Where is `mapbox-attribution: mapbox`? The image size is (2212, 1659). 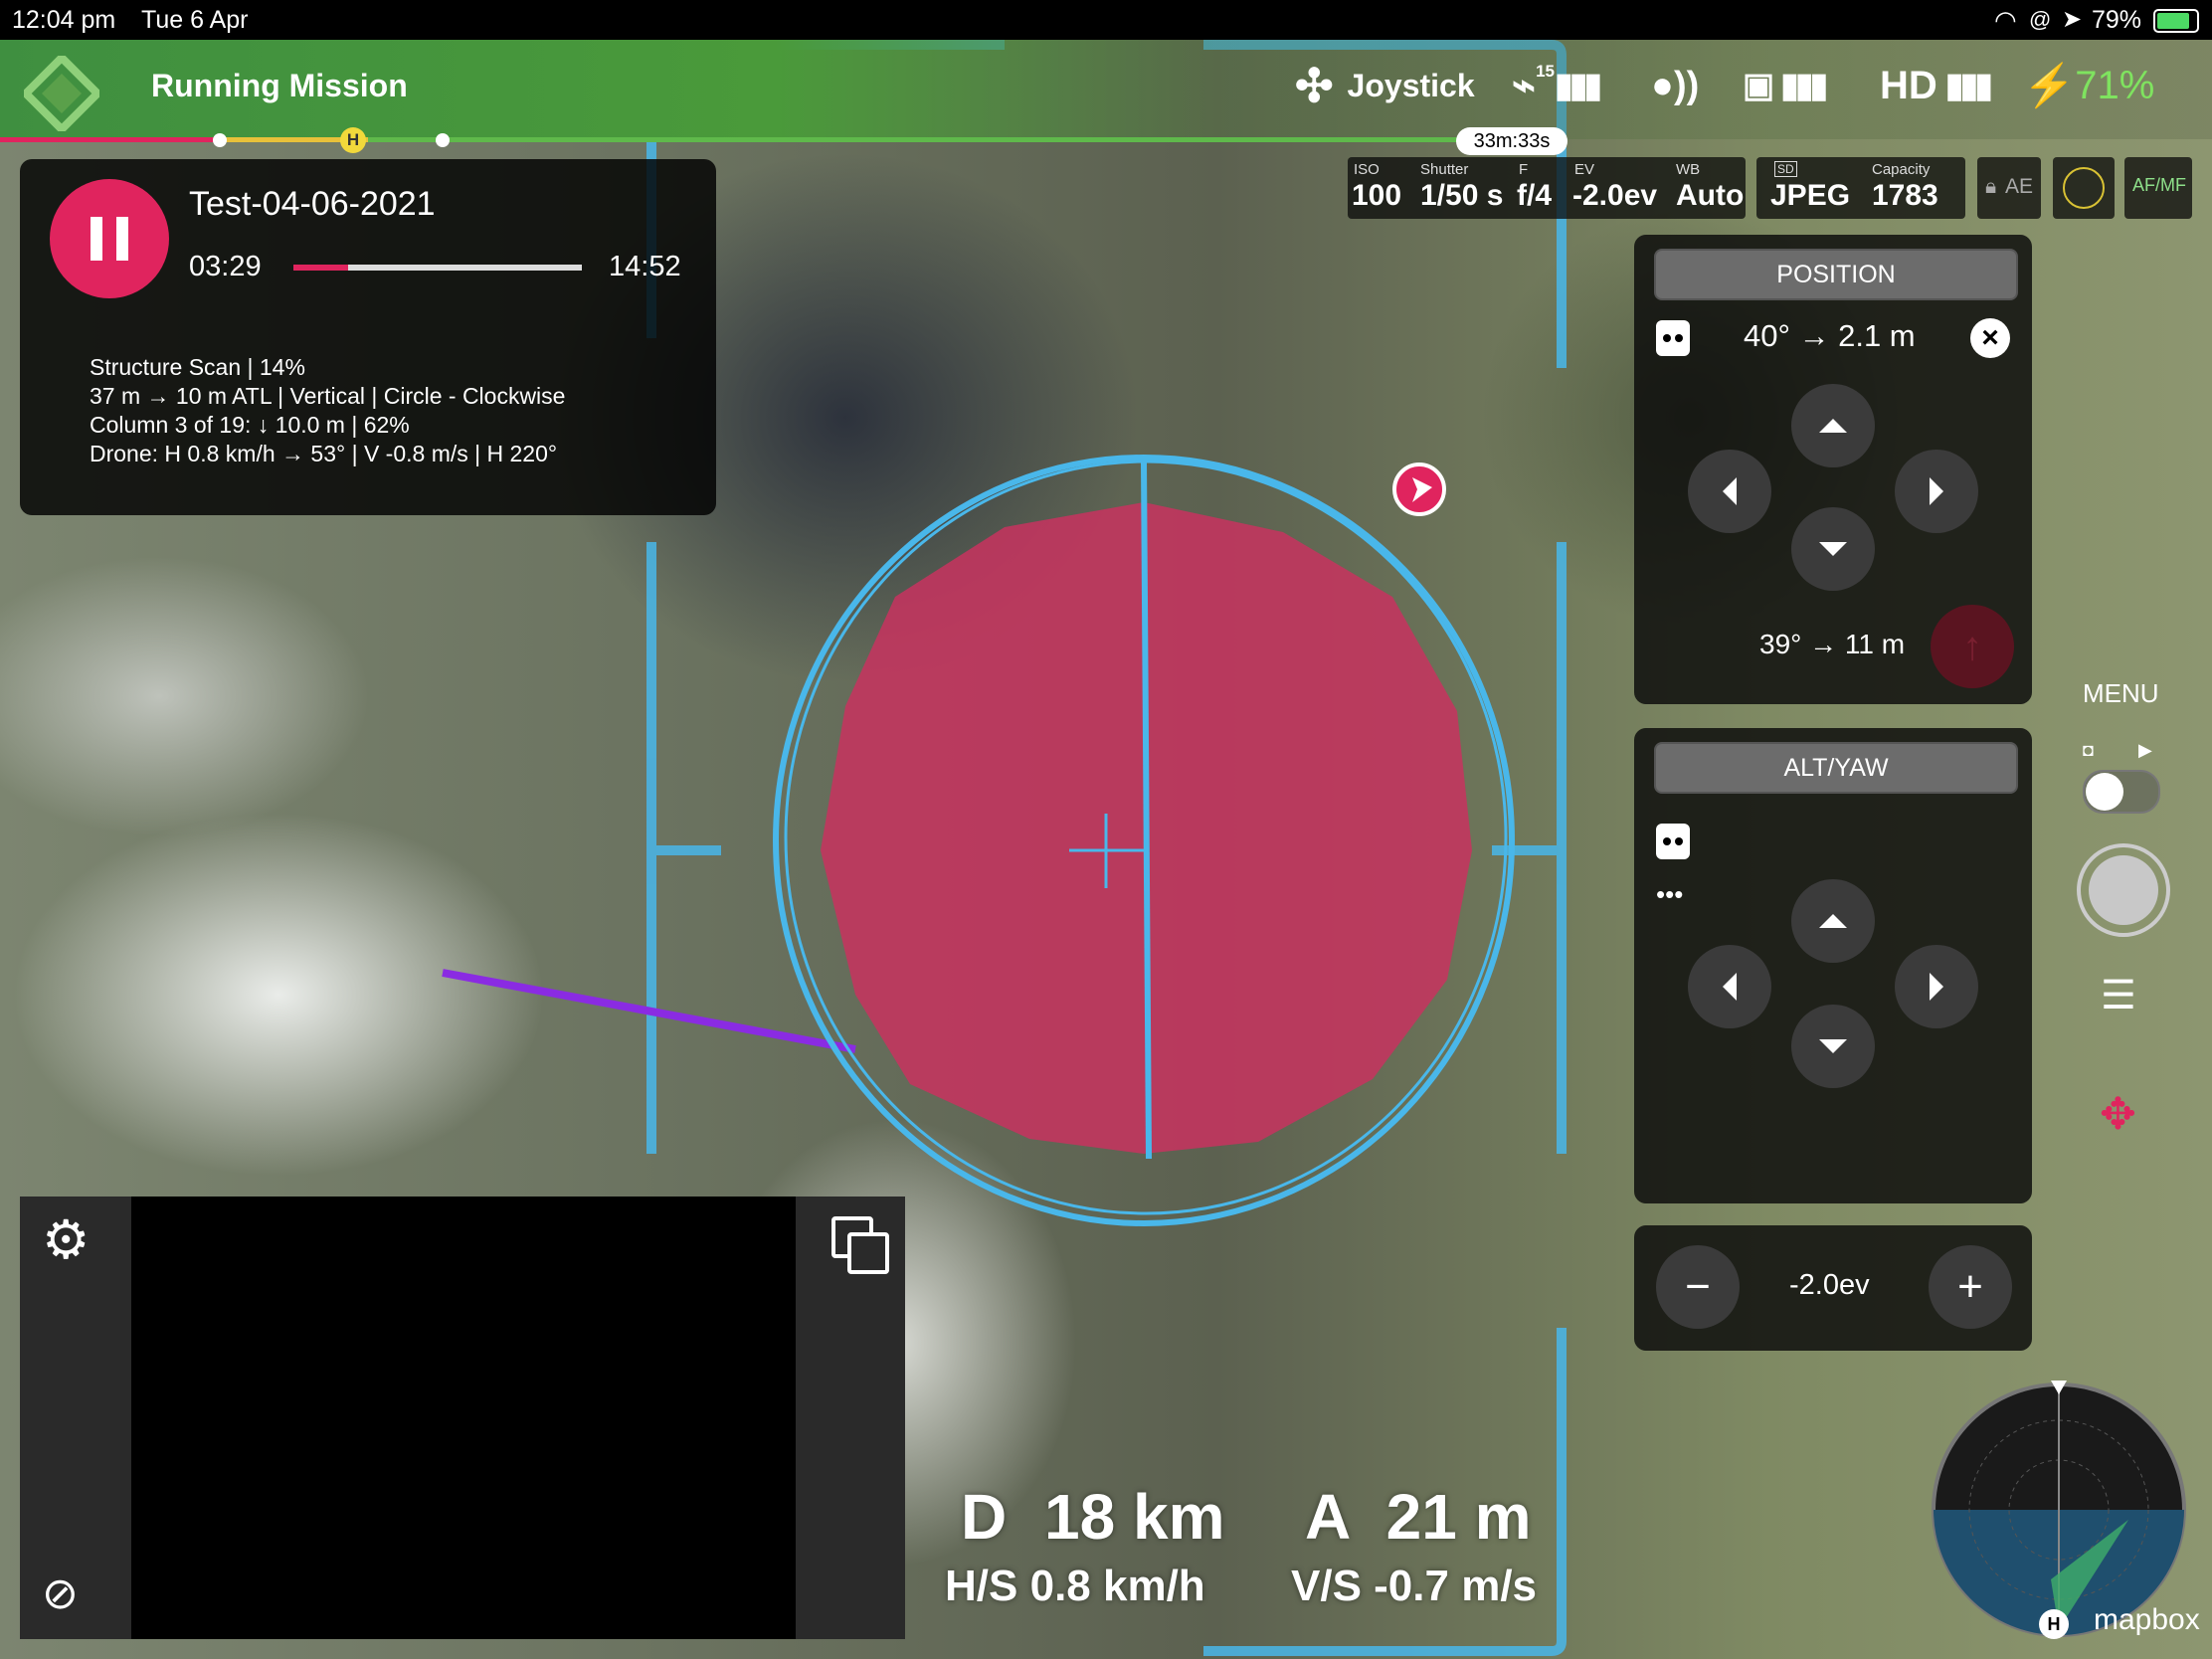 mapbox-attribution: mapbox is located at coordinates (2147, 1619).